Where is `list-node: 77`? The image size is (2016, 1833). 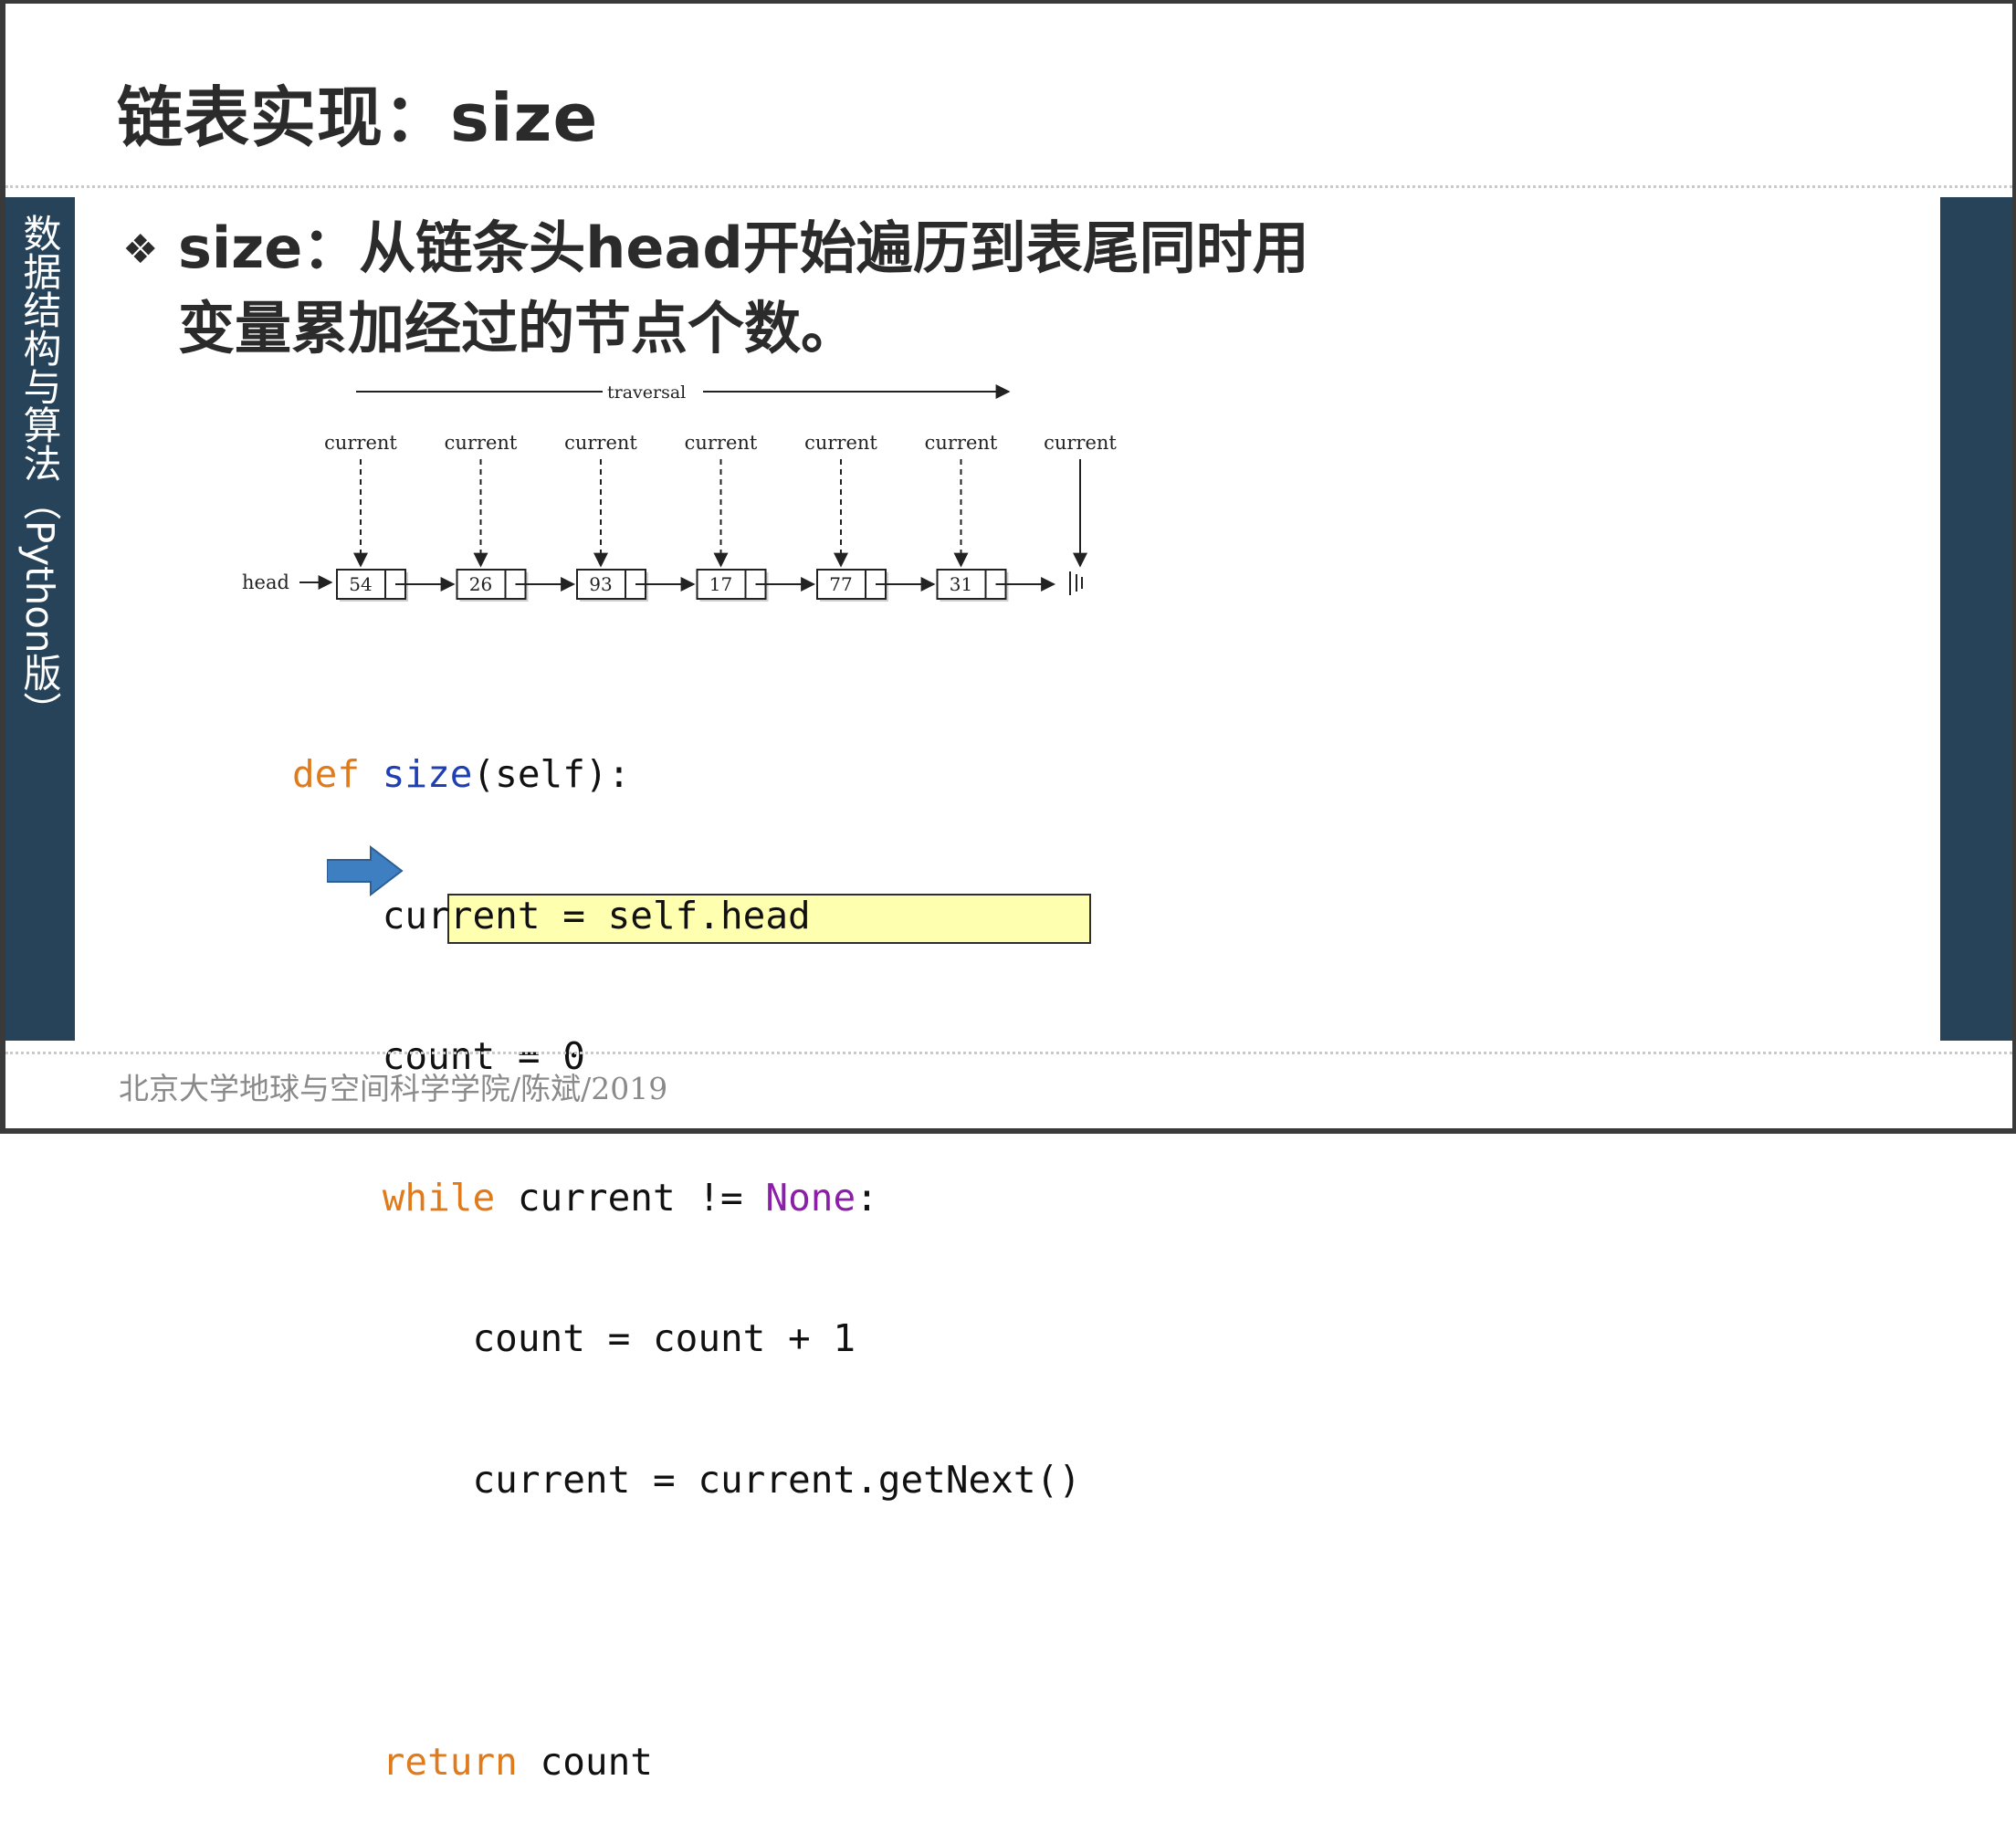
list-node: 77 is located at coordinates (876, 585).